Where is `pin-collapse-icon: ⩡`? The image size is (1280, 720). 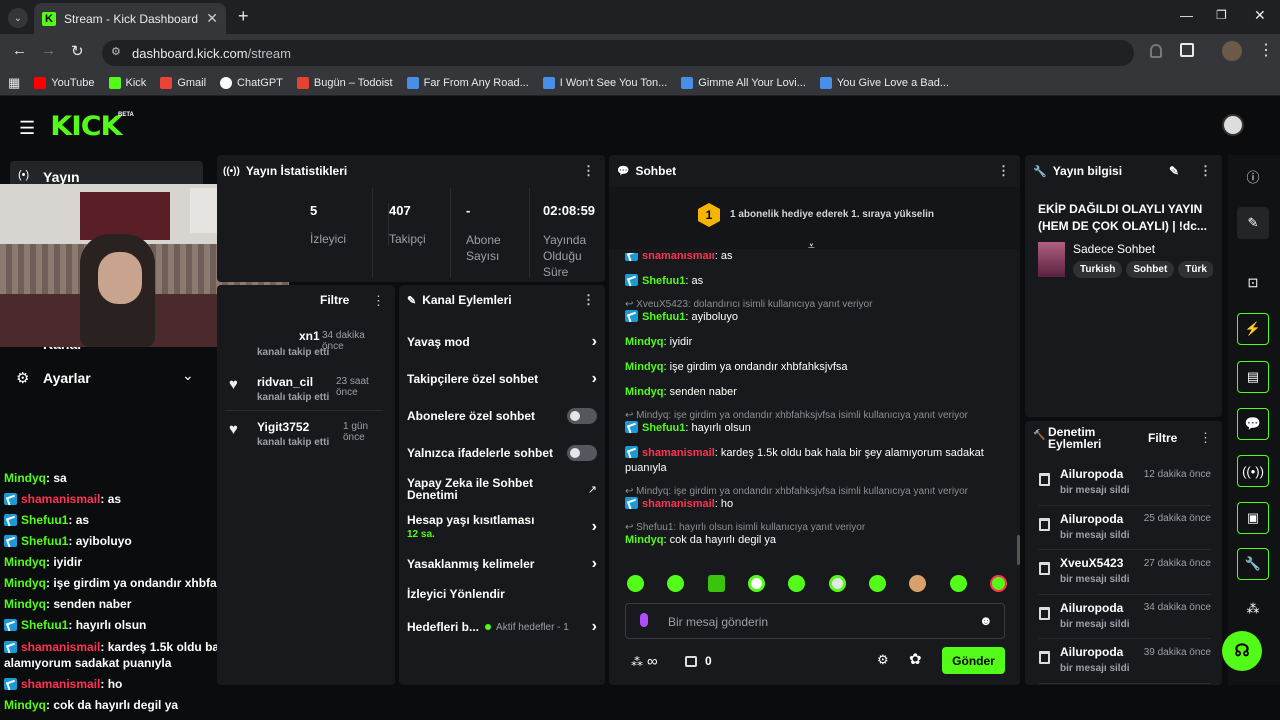 pin-collapse-icon: ⩡ is located at coordinates (811, 246).